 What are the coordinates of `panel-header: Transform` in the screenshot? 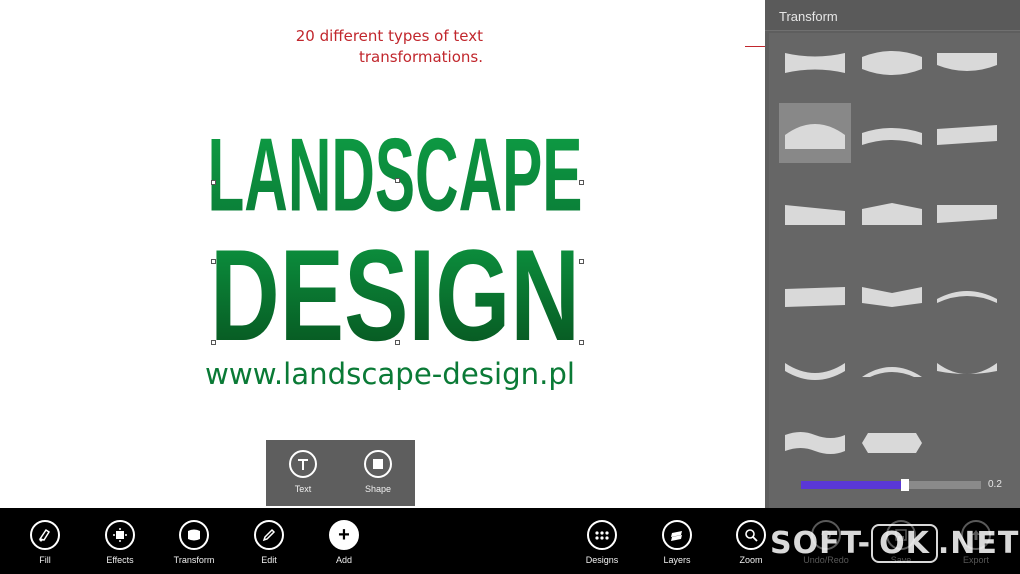 It's located at (892, 15).